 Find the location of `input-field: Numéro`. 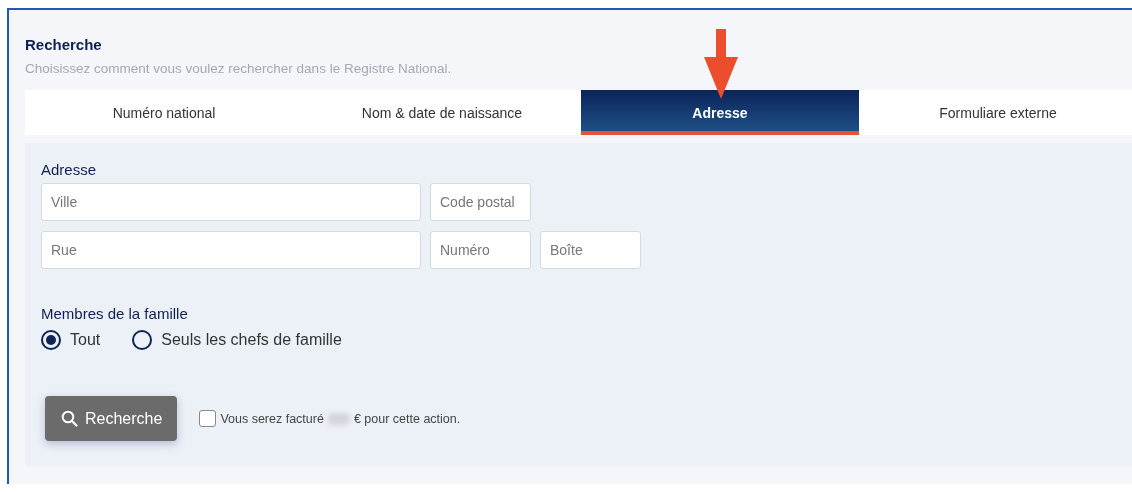

input-field: Numéro is located at coordinates (480, 250).